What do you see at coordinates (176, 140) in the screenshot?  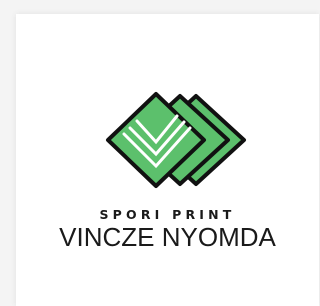 I see `stacked-green-diamond-book-icon` at bounding box center [176, 140].